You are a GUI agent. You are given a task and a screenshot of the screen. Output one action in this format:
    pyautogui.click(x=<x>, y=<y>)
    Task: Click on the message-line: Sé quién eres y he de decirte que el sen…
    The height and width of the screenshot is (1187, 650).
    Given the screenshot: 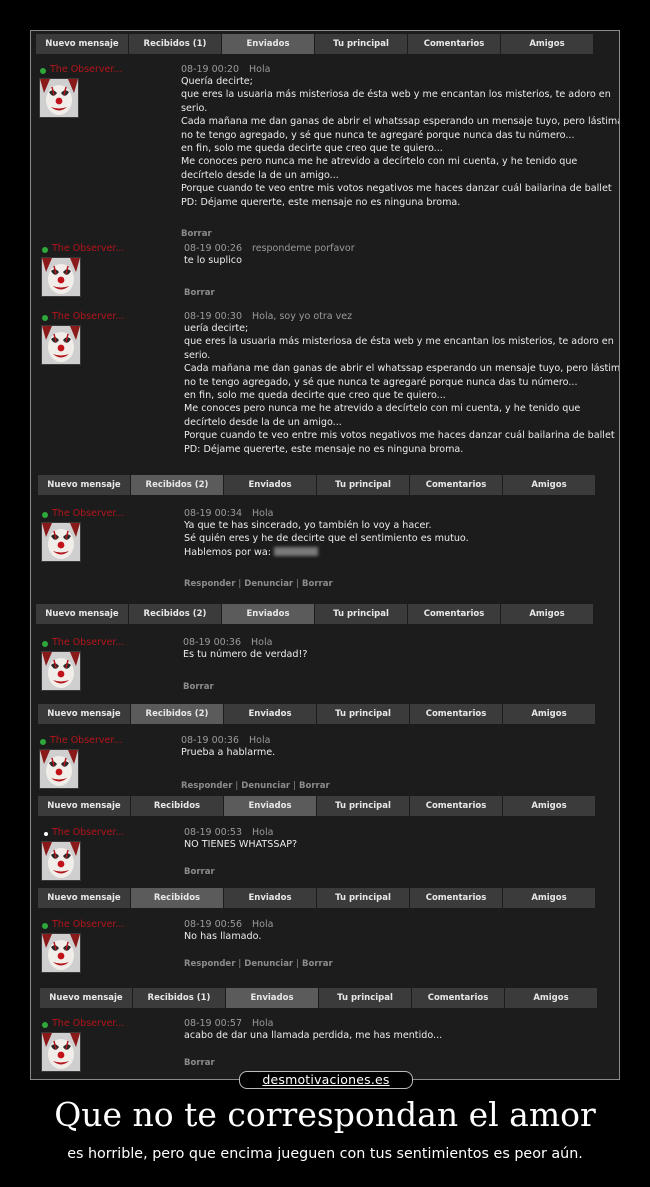 What is the action you would take?
    pyautogui.click(x=326, y=539)
    